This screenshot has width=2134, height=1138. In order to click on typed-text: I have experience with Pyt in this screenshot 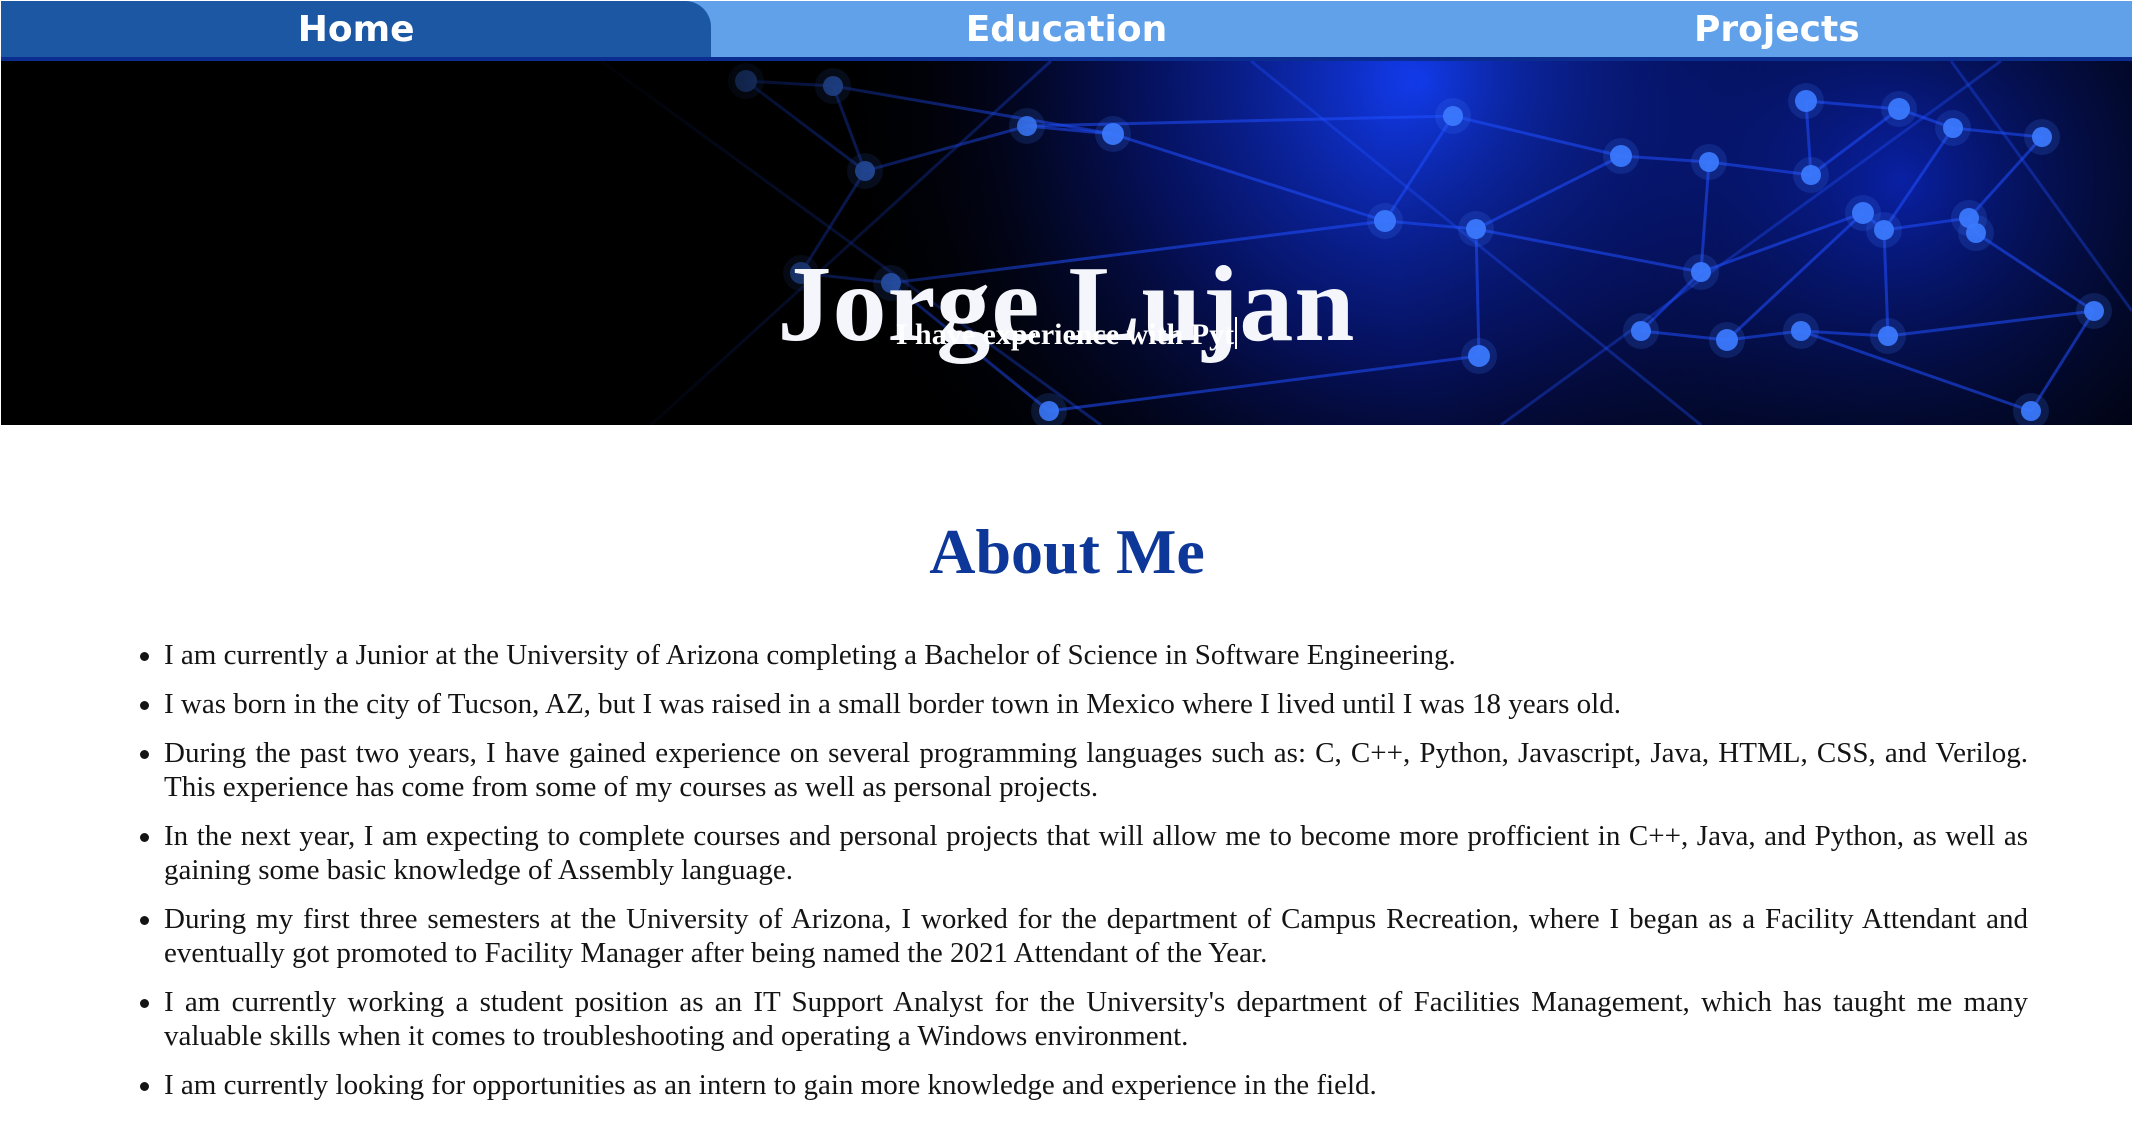, I will do `click(1065, 334)`.